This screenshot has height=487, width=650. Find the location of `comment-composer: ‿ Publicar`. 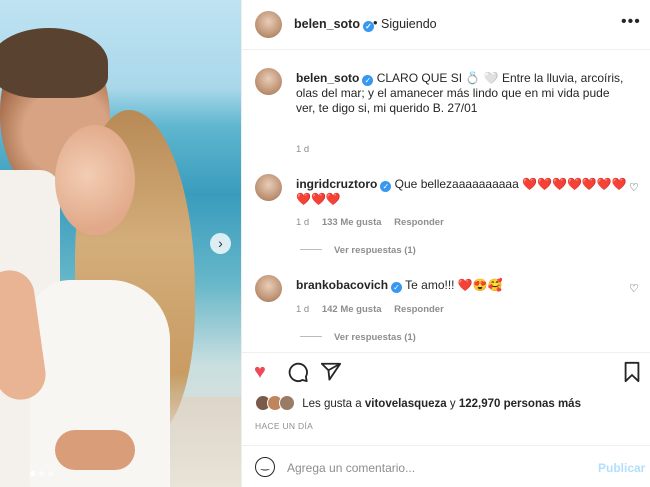

comment-composer: ‿ Publicar is located at coordinates (446, 466).